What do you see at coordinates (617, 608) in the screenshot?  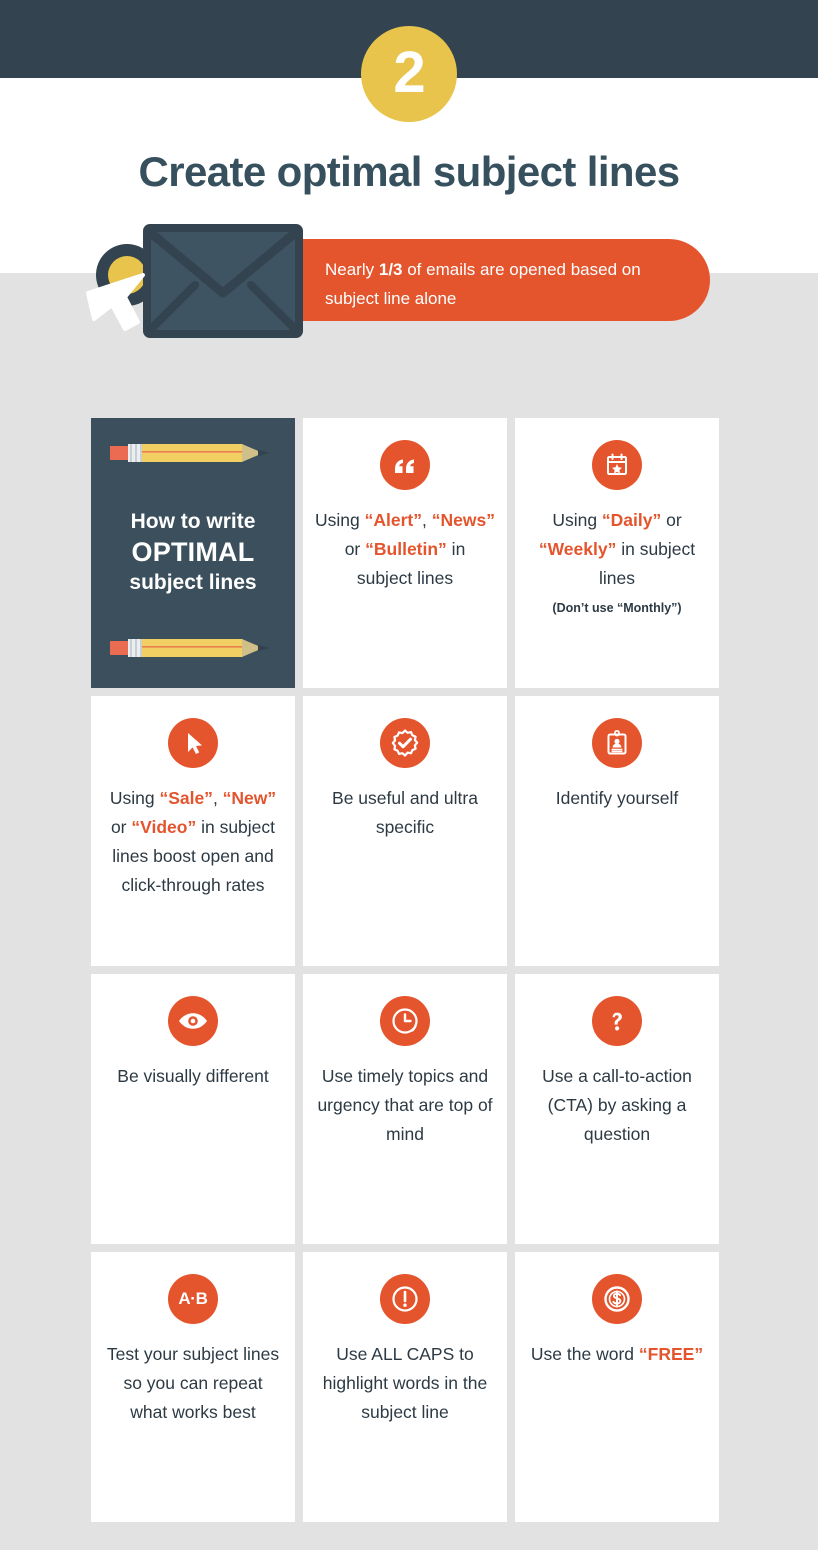 I see `tip-card-note: (Don’t use “Monthly”)` at bounding box center [617, 608].